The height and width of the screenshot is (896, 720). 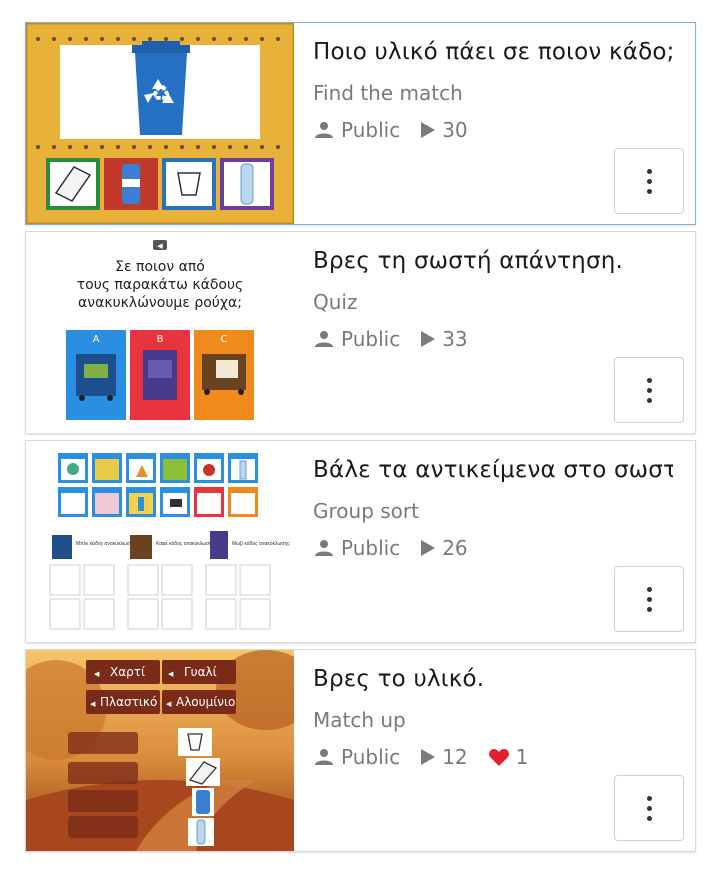 I want to click on activity-type: Group sort, so click(x=366, y=511).